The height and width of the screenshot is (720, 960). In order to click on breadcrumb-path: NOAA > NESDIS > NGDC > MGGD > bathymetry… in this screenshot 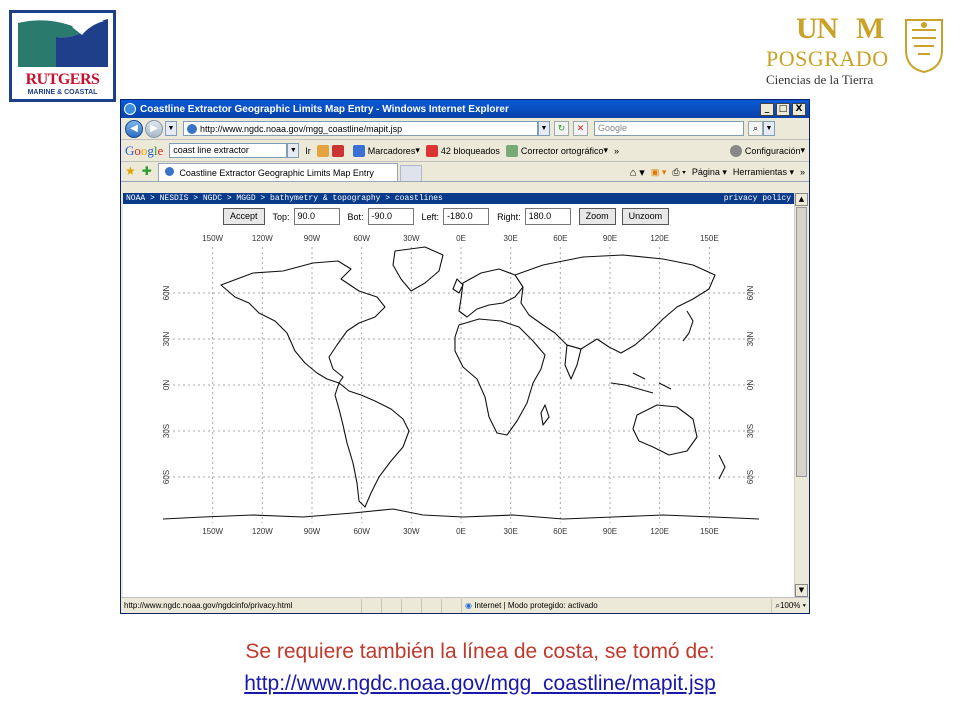, I will do `click(284, 198)`.